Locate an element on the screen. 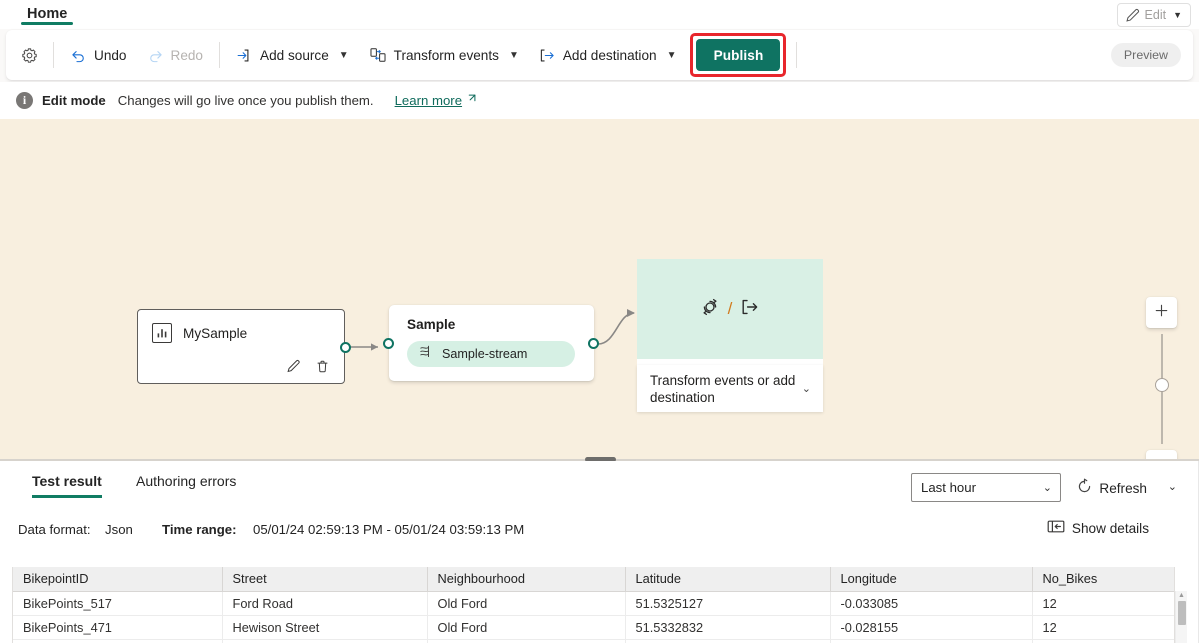 This screenshot has width=1199, height=643. add-source-button: Add source ▼ is located at coordinates (292, 55).